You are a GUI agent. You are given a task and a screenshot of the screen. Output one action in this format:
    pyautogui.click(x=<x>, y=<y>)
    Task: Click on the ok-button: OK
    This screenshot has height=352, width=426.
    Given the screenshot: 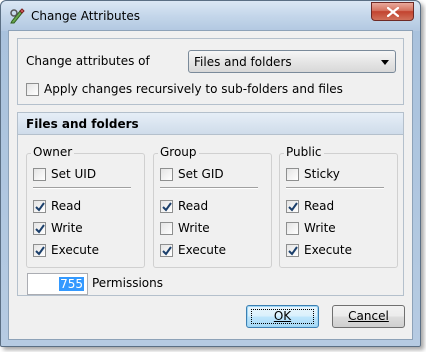 What is the action you would take?
    pyautogui.click(x=282, y=316)
    